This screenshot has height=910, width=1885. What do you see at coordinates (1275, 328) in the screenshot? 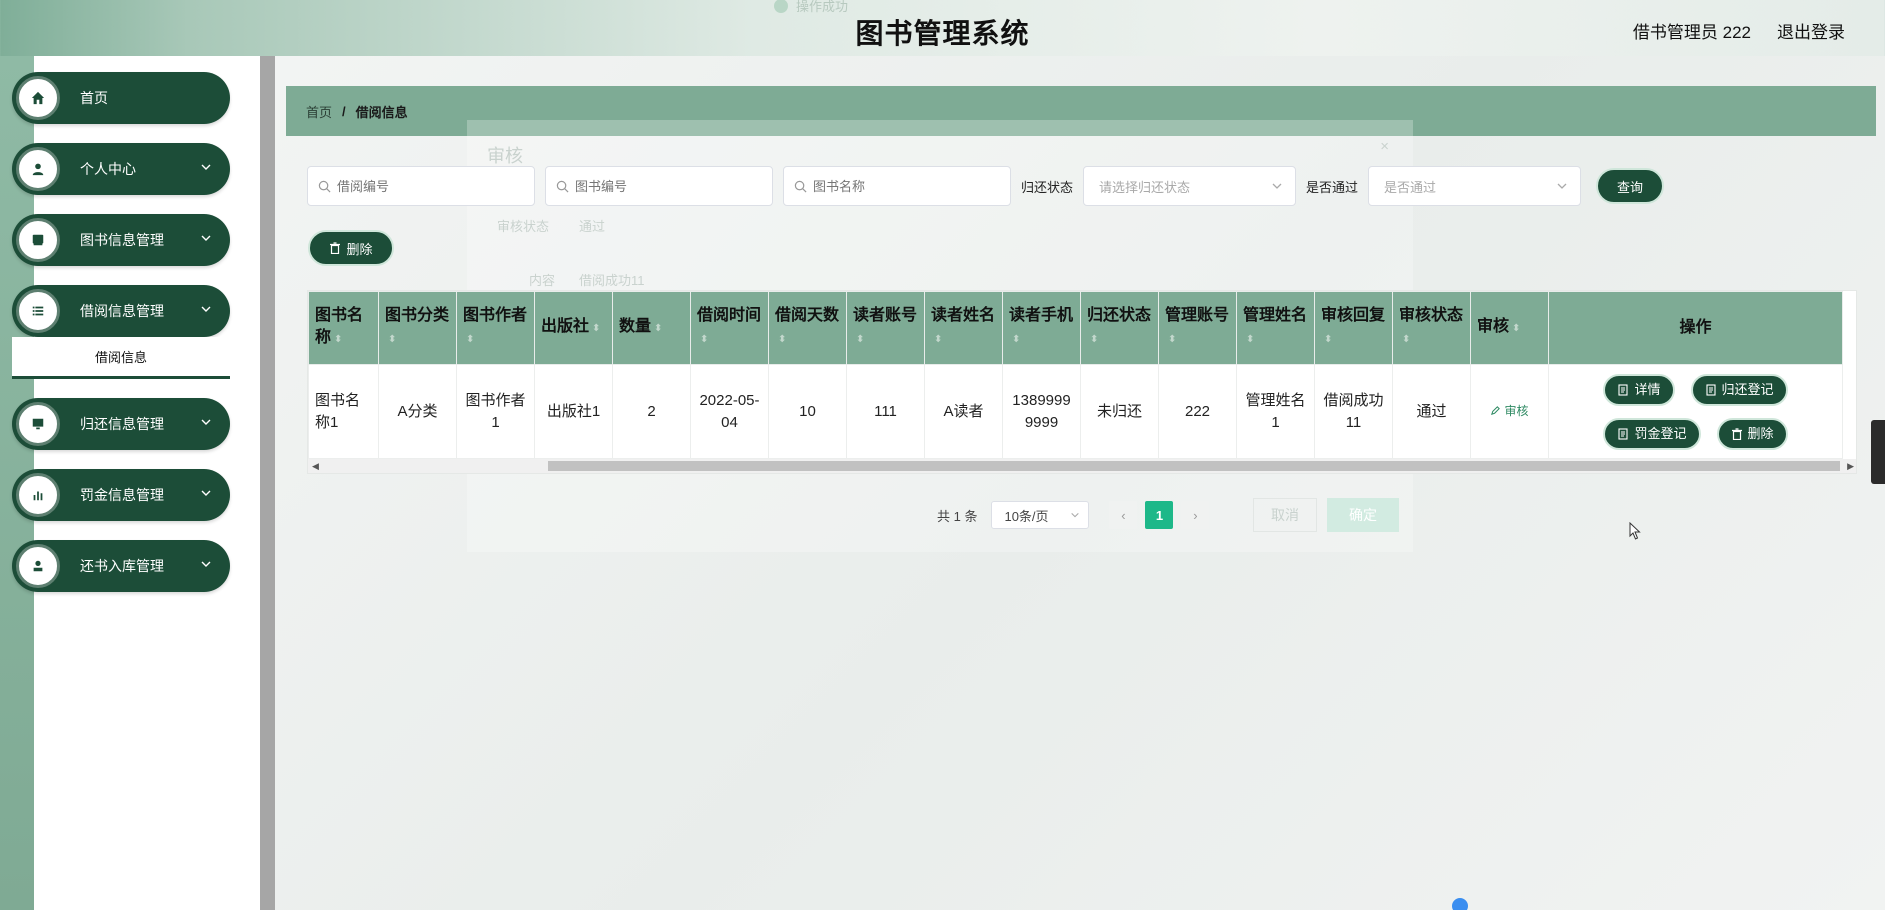
I see `col-header: 管理姓名 ⬍` at bounding box center [1275, 328].